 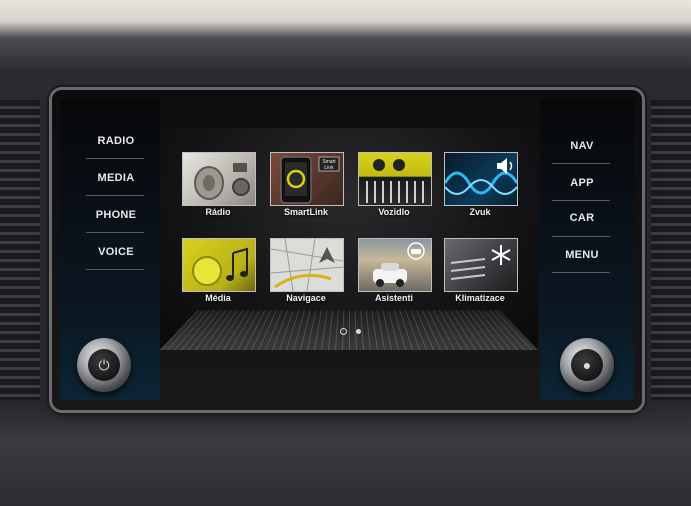 I want to click on map-icon, so click(x=307, y=265).